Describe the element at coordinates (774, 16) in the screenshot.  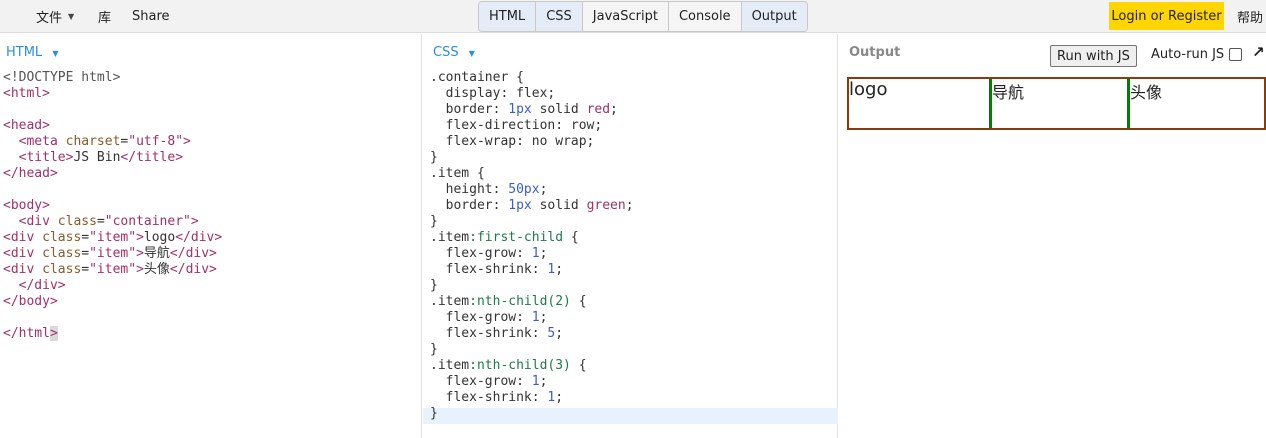
I see `tab-output: Output` at that location.